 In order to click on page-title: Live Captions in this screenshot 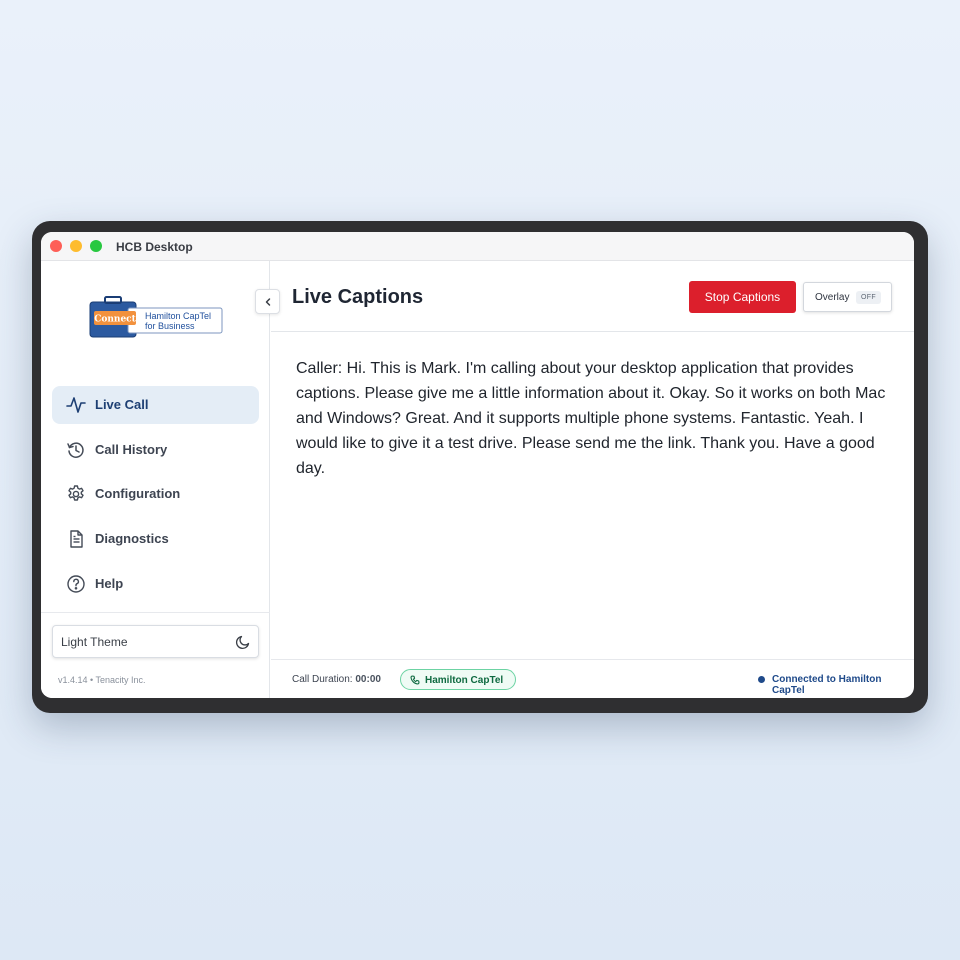, I will do `click(358, 297)`.